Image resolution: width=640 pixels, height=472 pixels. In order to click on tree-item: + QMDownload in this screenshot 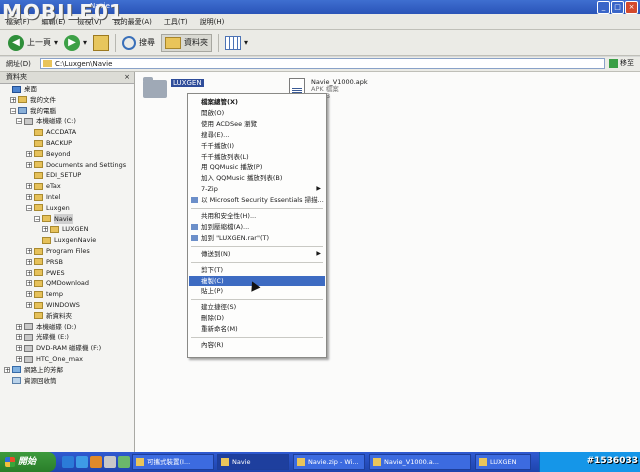, I will do `click(57, 283)`.